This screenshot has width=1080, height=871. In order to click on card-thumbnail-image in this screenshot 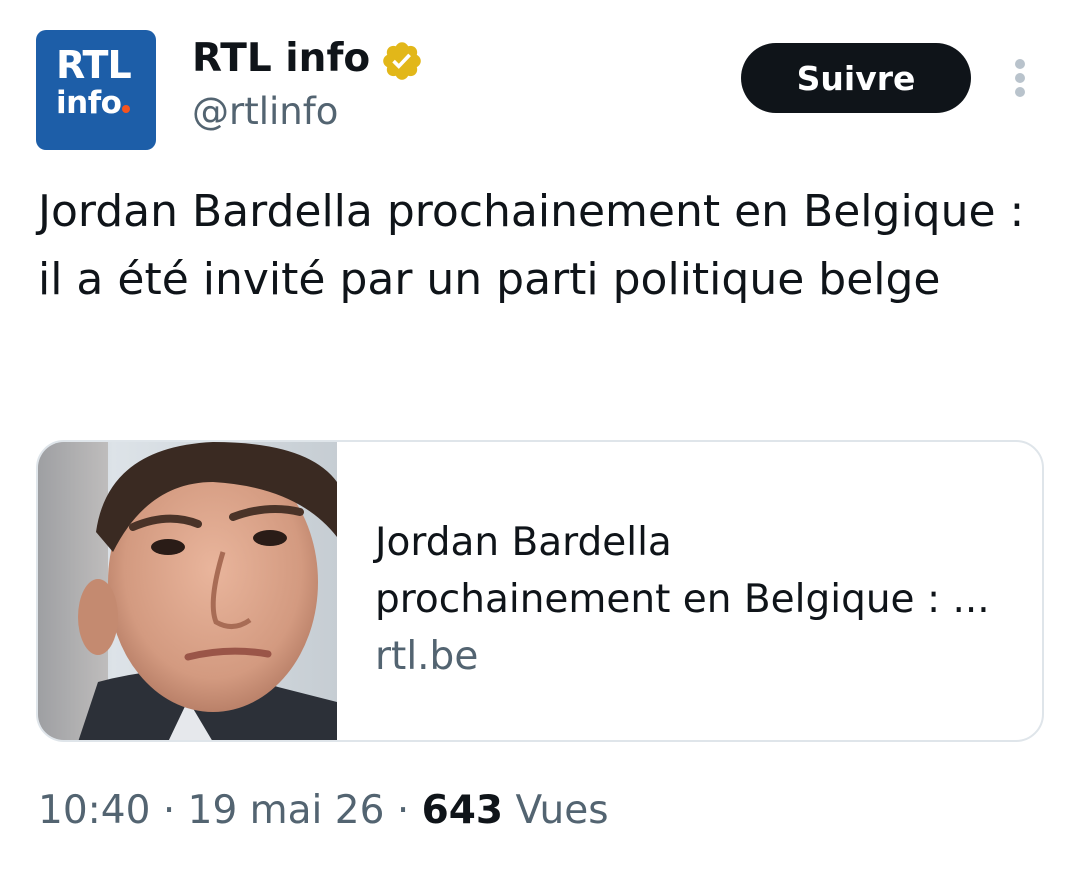, I will do `click(187, 591)`.